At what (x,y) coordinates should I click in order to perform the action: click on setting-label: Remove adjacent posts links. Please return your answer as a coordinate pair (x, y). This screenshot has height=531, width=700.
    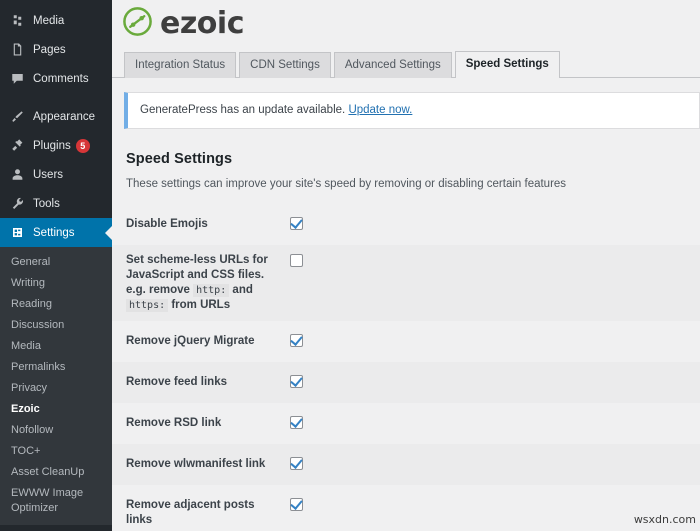
    Looking at the image, I should click on (190, 512).